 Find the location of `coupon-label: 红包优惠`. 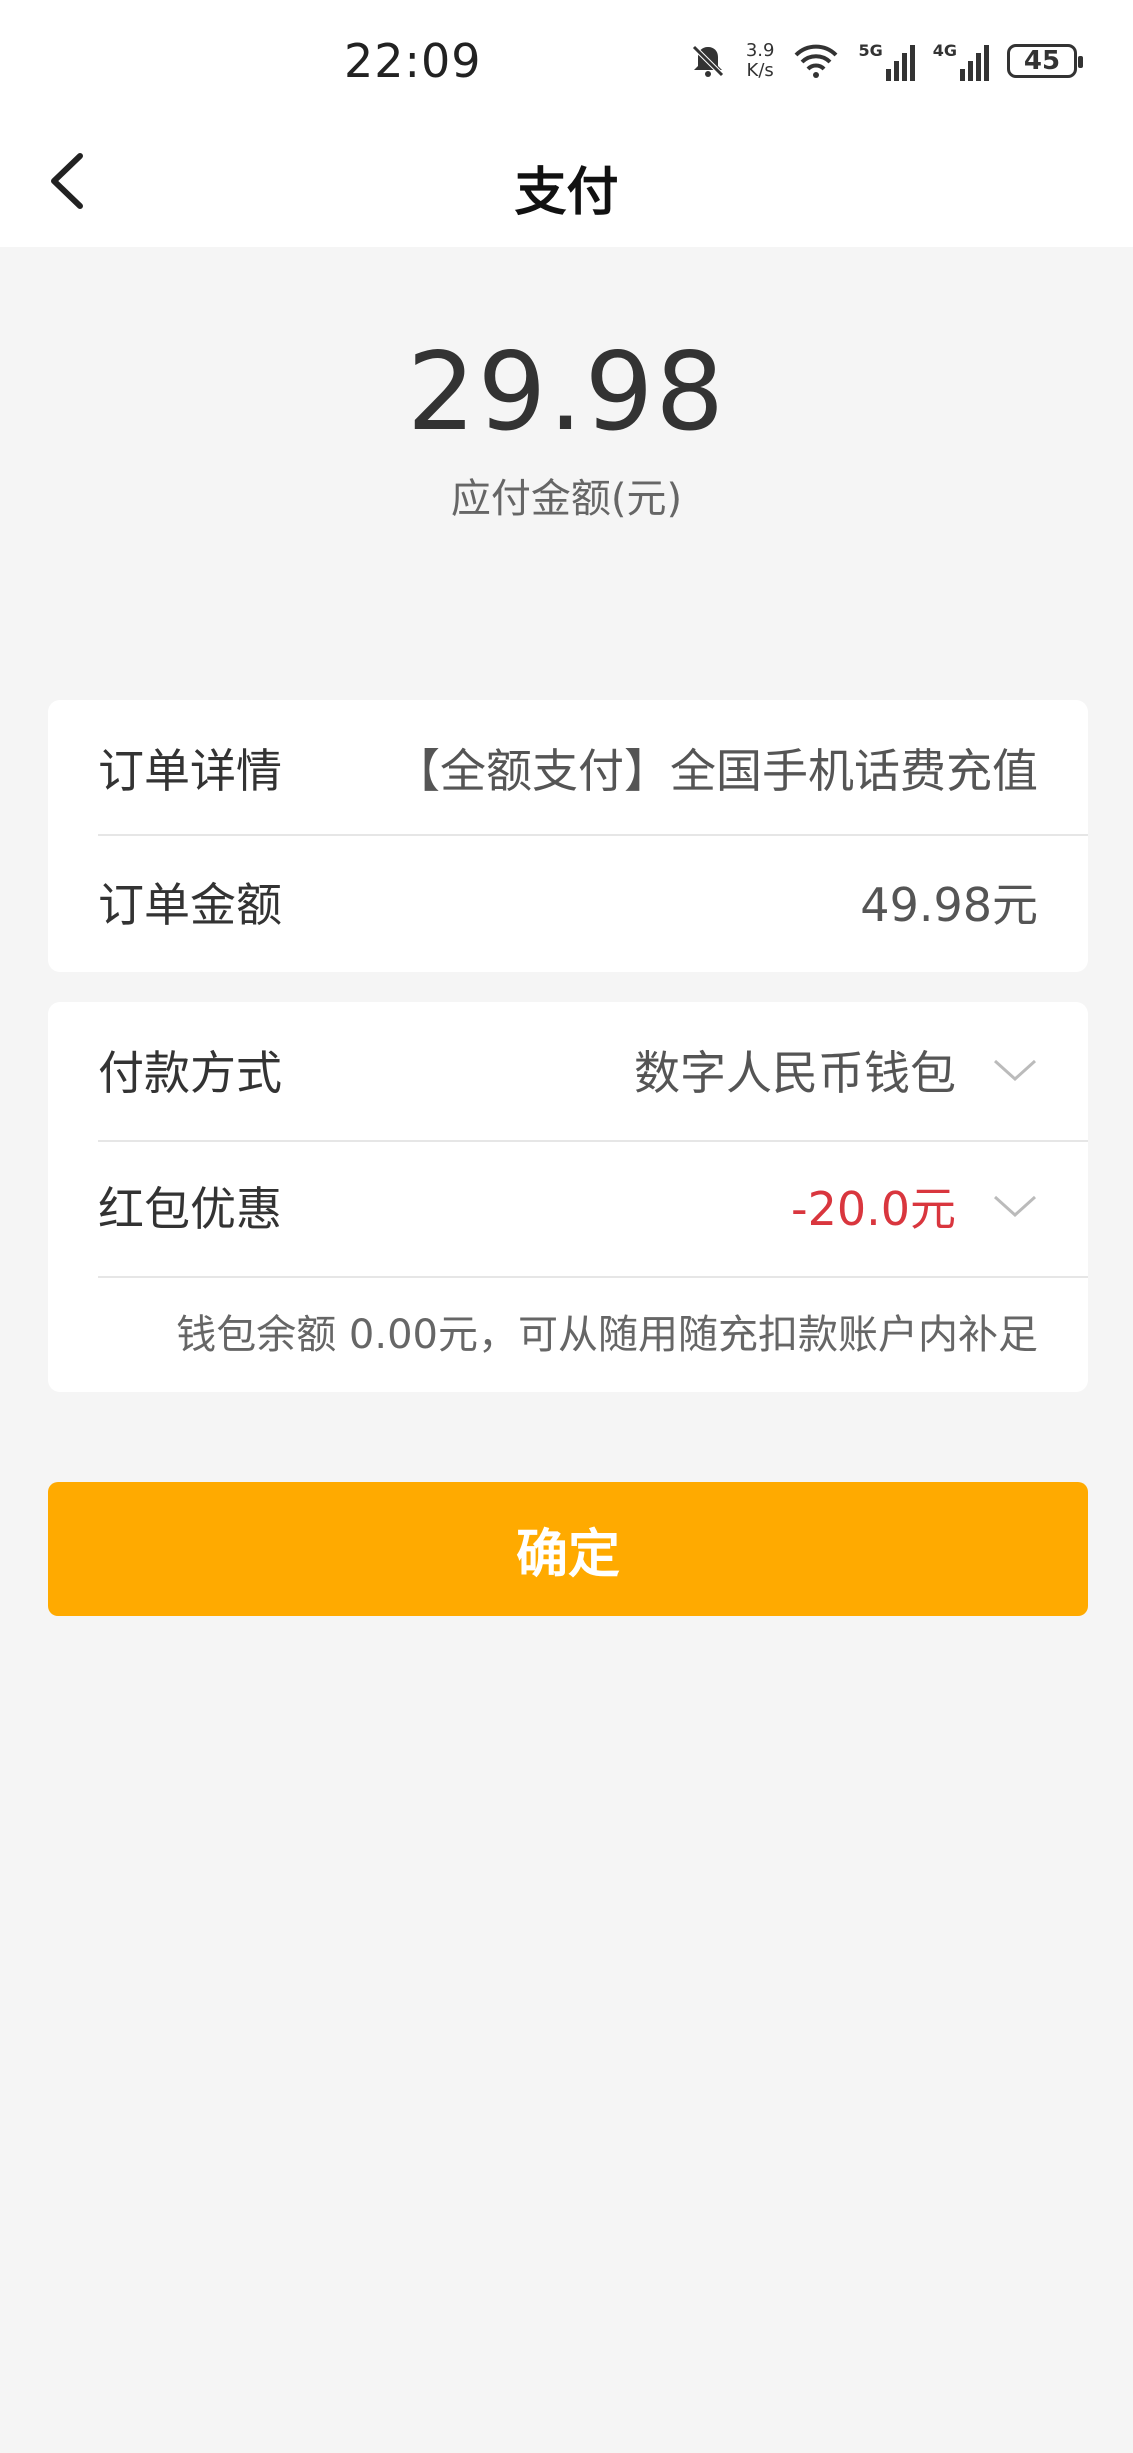

coupon-label: 红包优惠 is located at coordinates (190, 1209).